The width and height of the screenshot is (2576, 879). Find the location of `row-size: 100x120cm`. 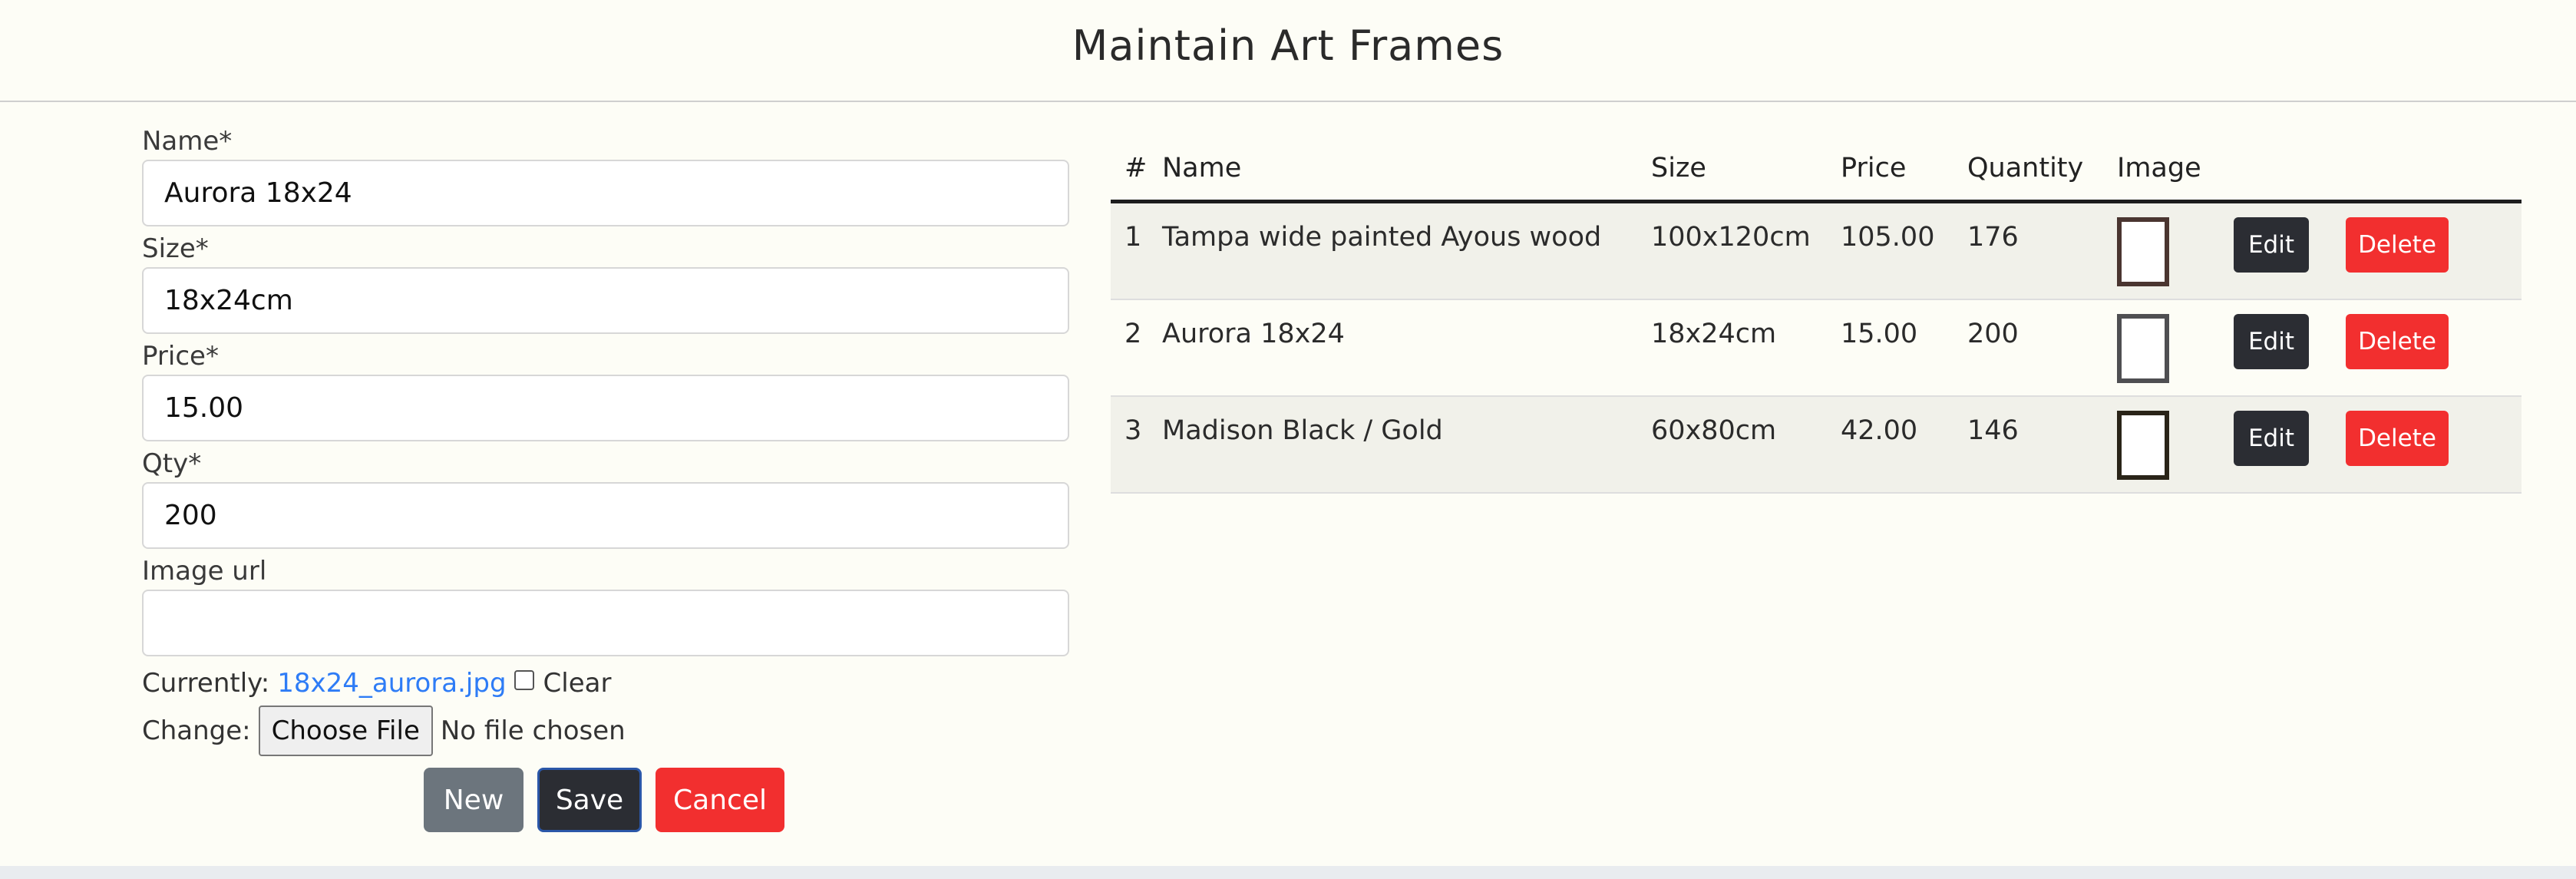

row-size: 100x120cm is located at coordinates (1731, 237).